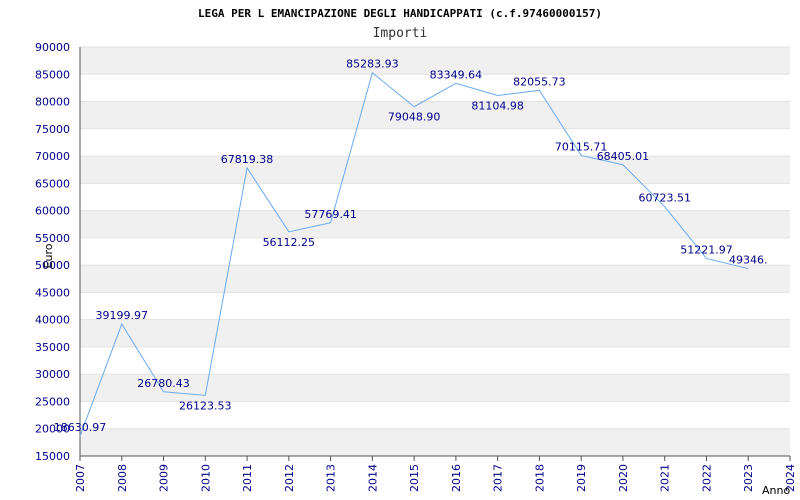  I want to click on x-tick-label: 2008, so click(122, 478).